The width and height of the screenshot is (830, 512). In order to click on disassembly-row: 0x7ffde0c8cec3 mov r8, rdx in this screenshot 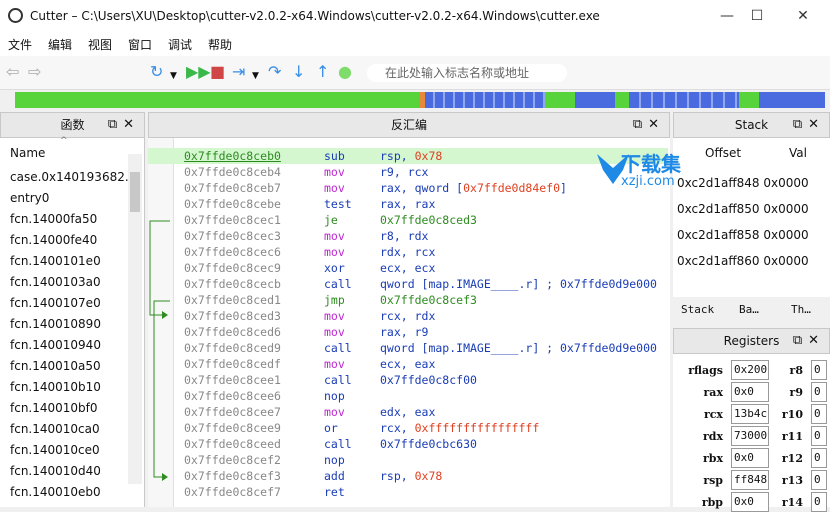, I will do `click(408, 236)`.